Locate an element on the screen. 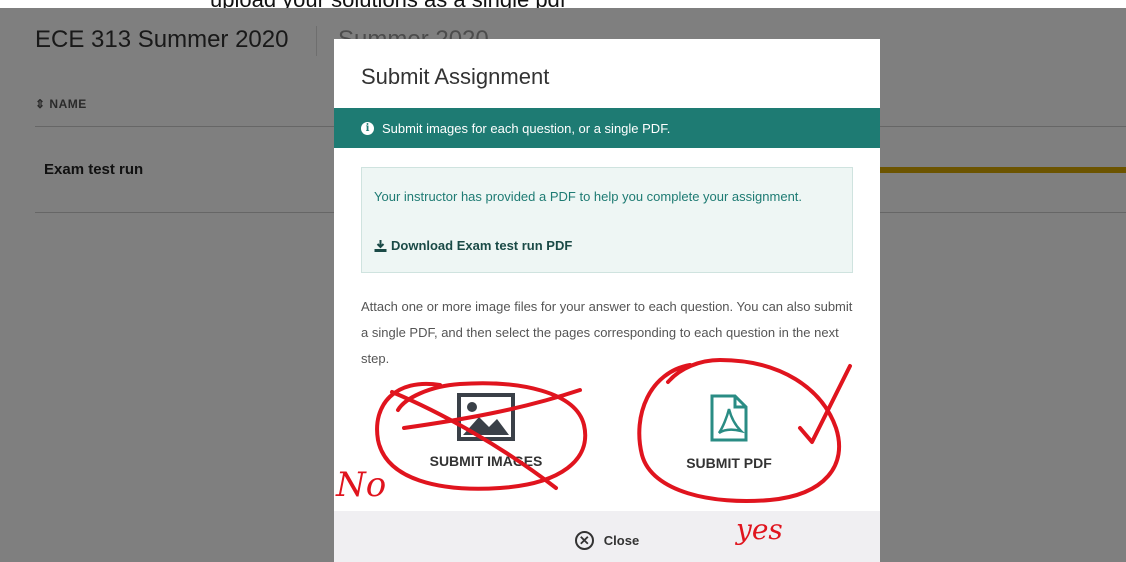 The height and width of the screenshot is (562, 1126). submit-pdf-button: SUBMIT PDF is located at coordinates (729, 443).